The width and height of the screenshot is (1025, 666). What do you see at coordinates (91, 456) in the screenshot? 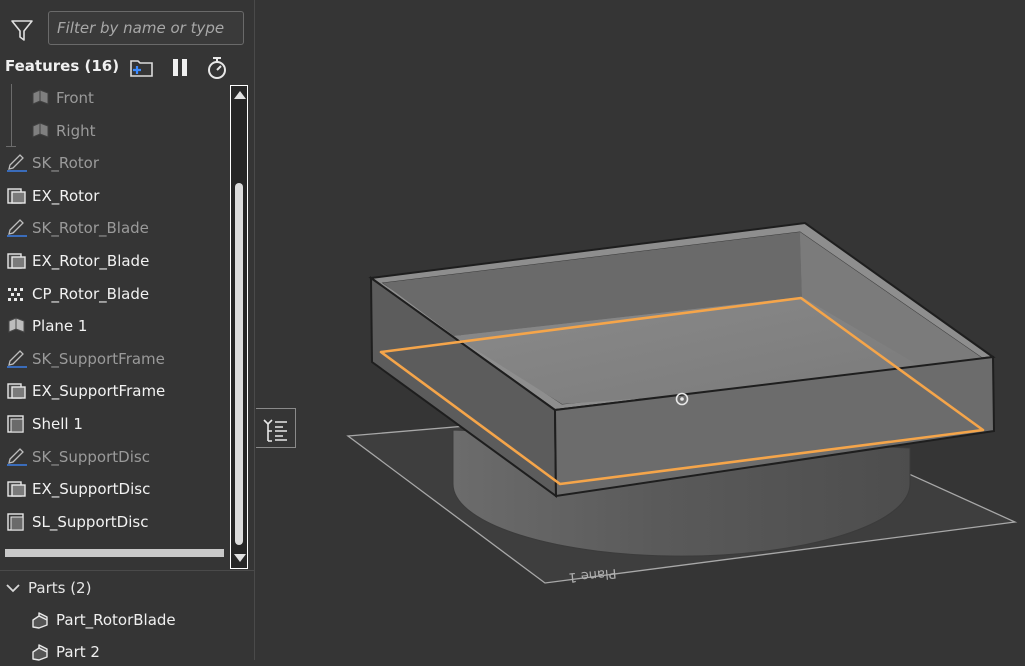
I see `feature-item-label: SK_SupportDisc` at bounding box center [91, 456].